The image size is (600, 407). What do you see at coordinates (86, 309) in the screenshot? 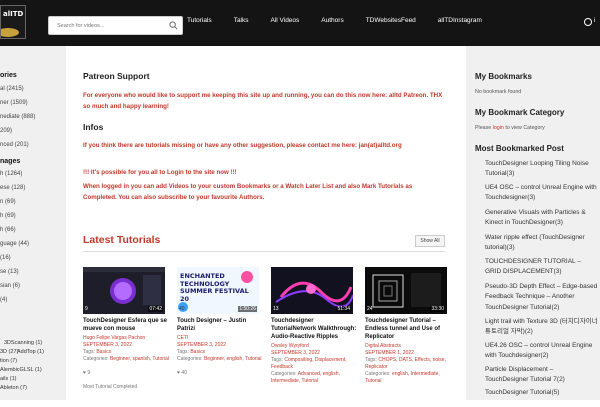
I see `view-count: 9` at bounding box center [86, 309].